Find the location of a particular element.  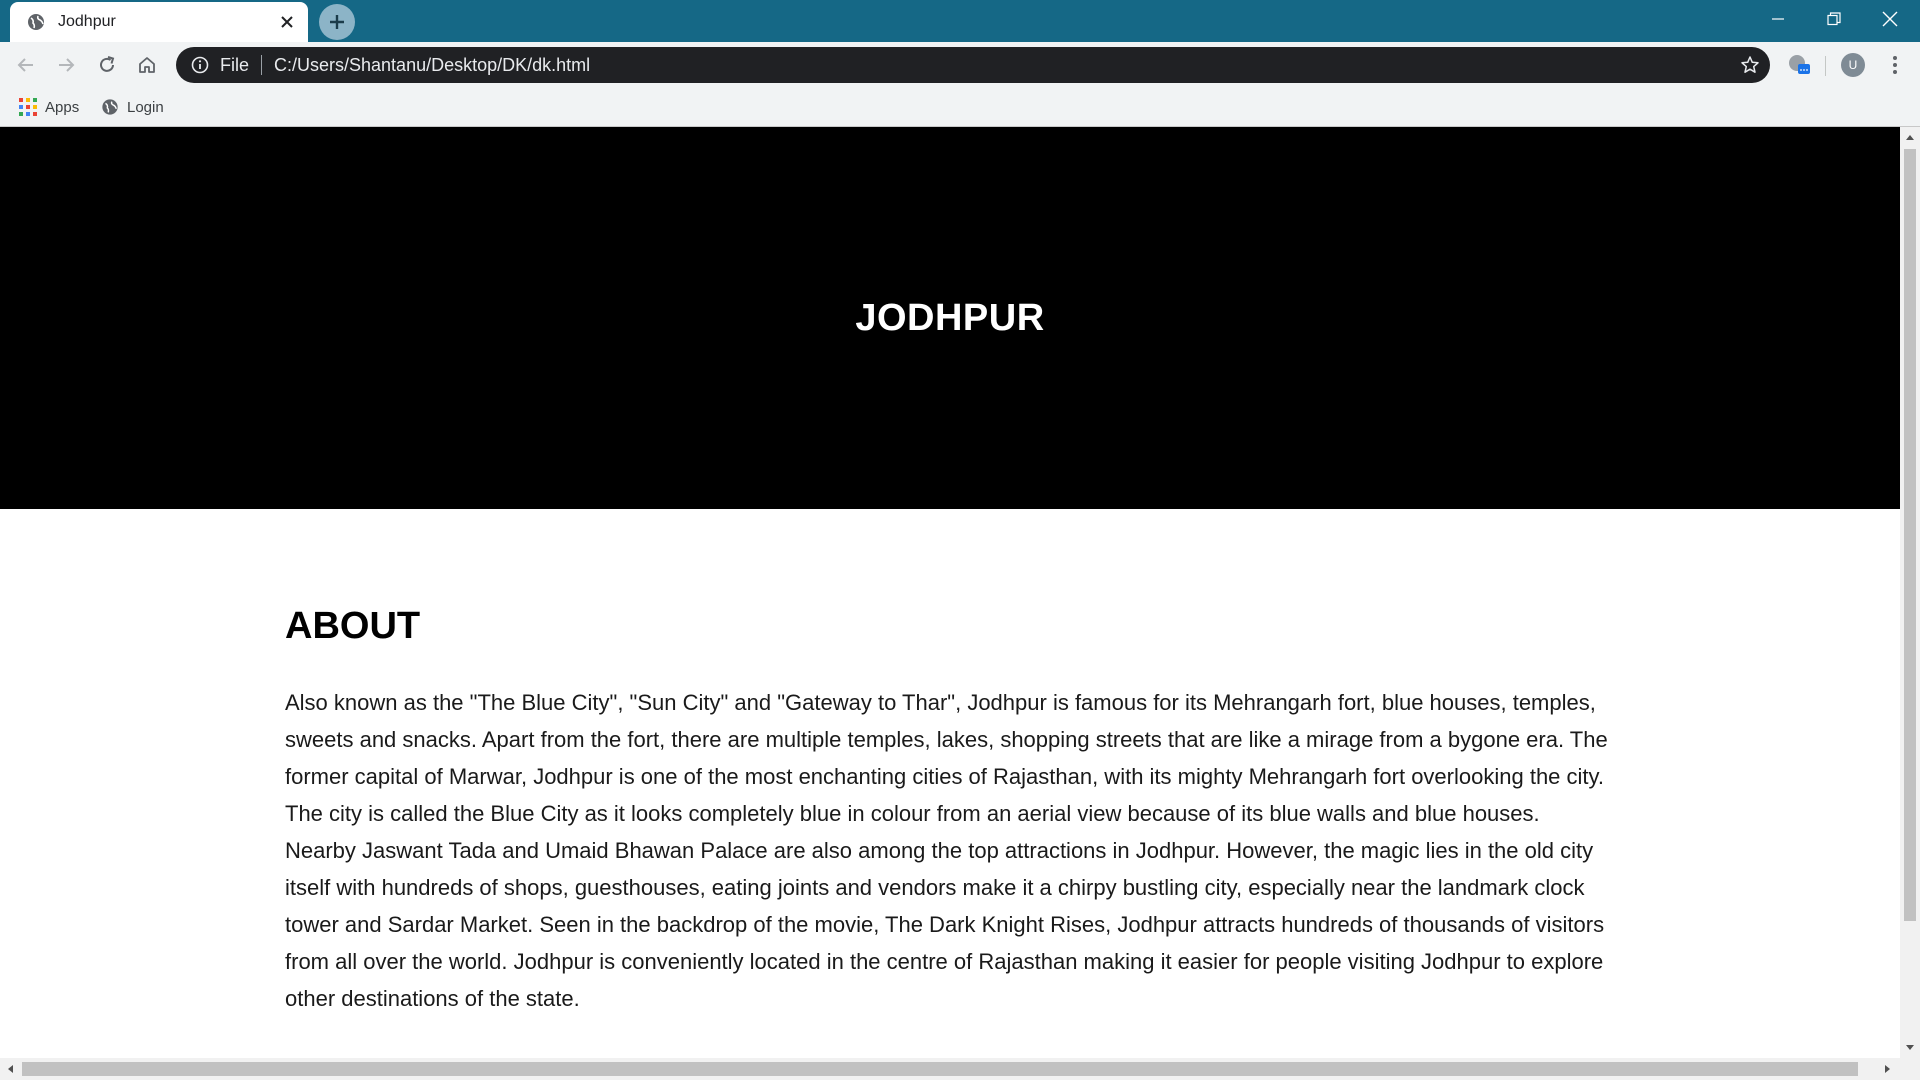

home-button is located at coordinates (147, 65).